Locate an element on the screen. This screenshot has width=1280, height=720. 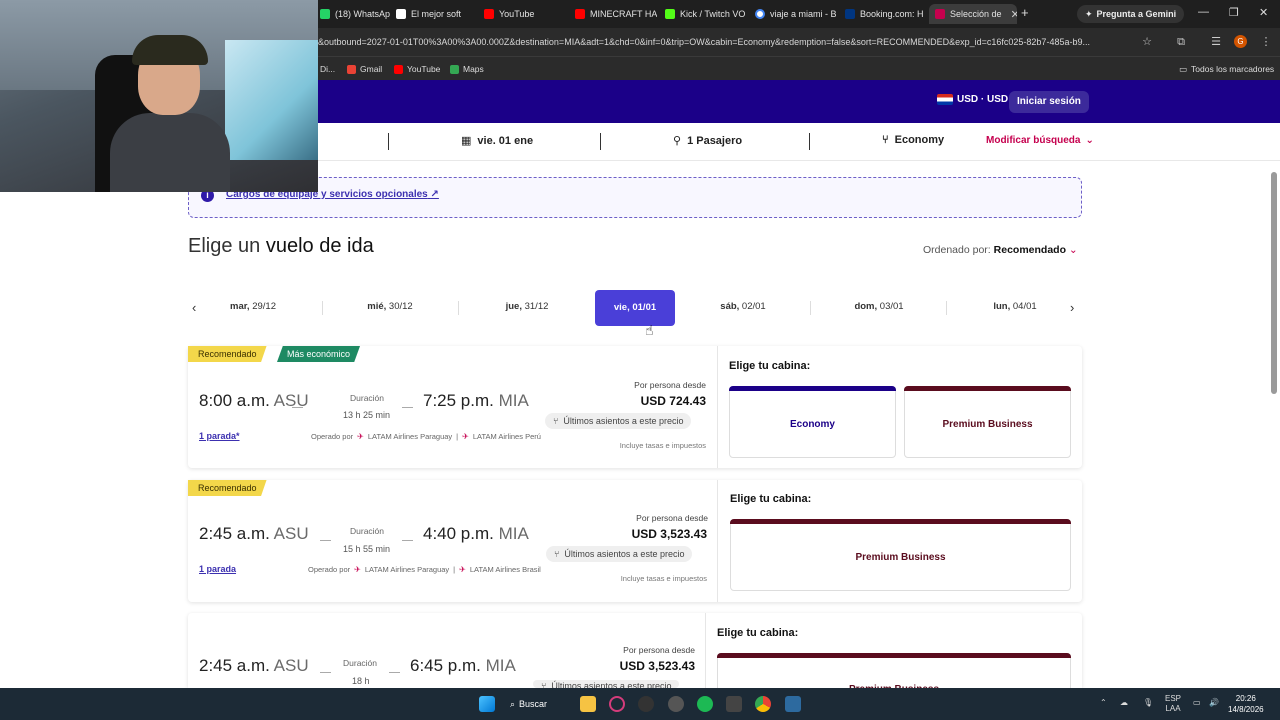
duration-value: 18 h is located at coordinates (361, 681).